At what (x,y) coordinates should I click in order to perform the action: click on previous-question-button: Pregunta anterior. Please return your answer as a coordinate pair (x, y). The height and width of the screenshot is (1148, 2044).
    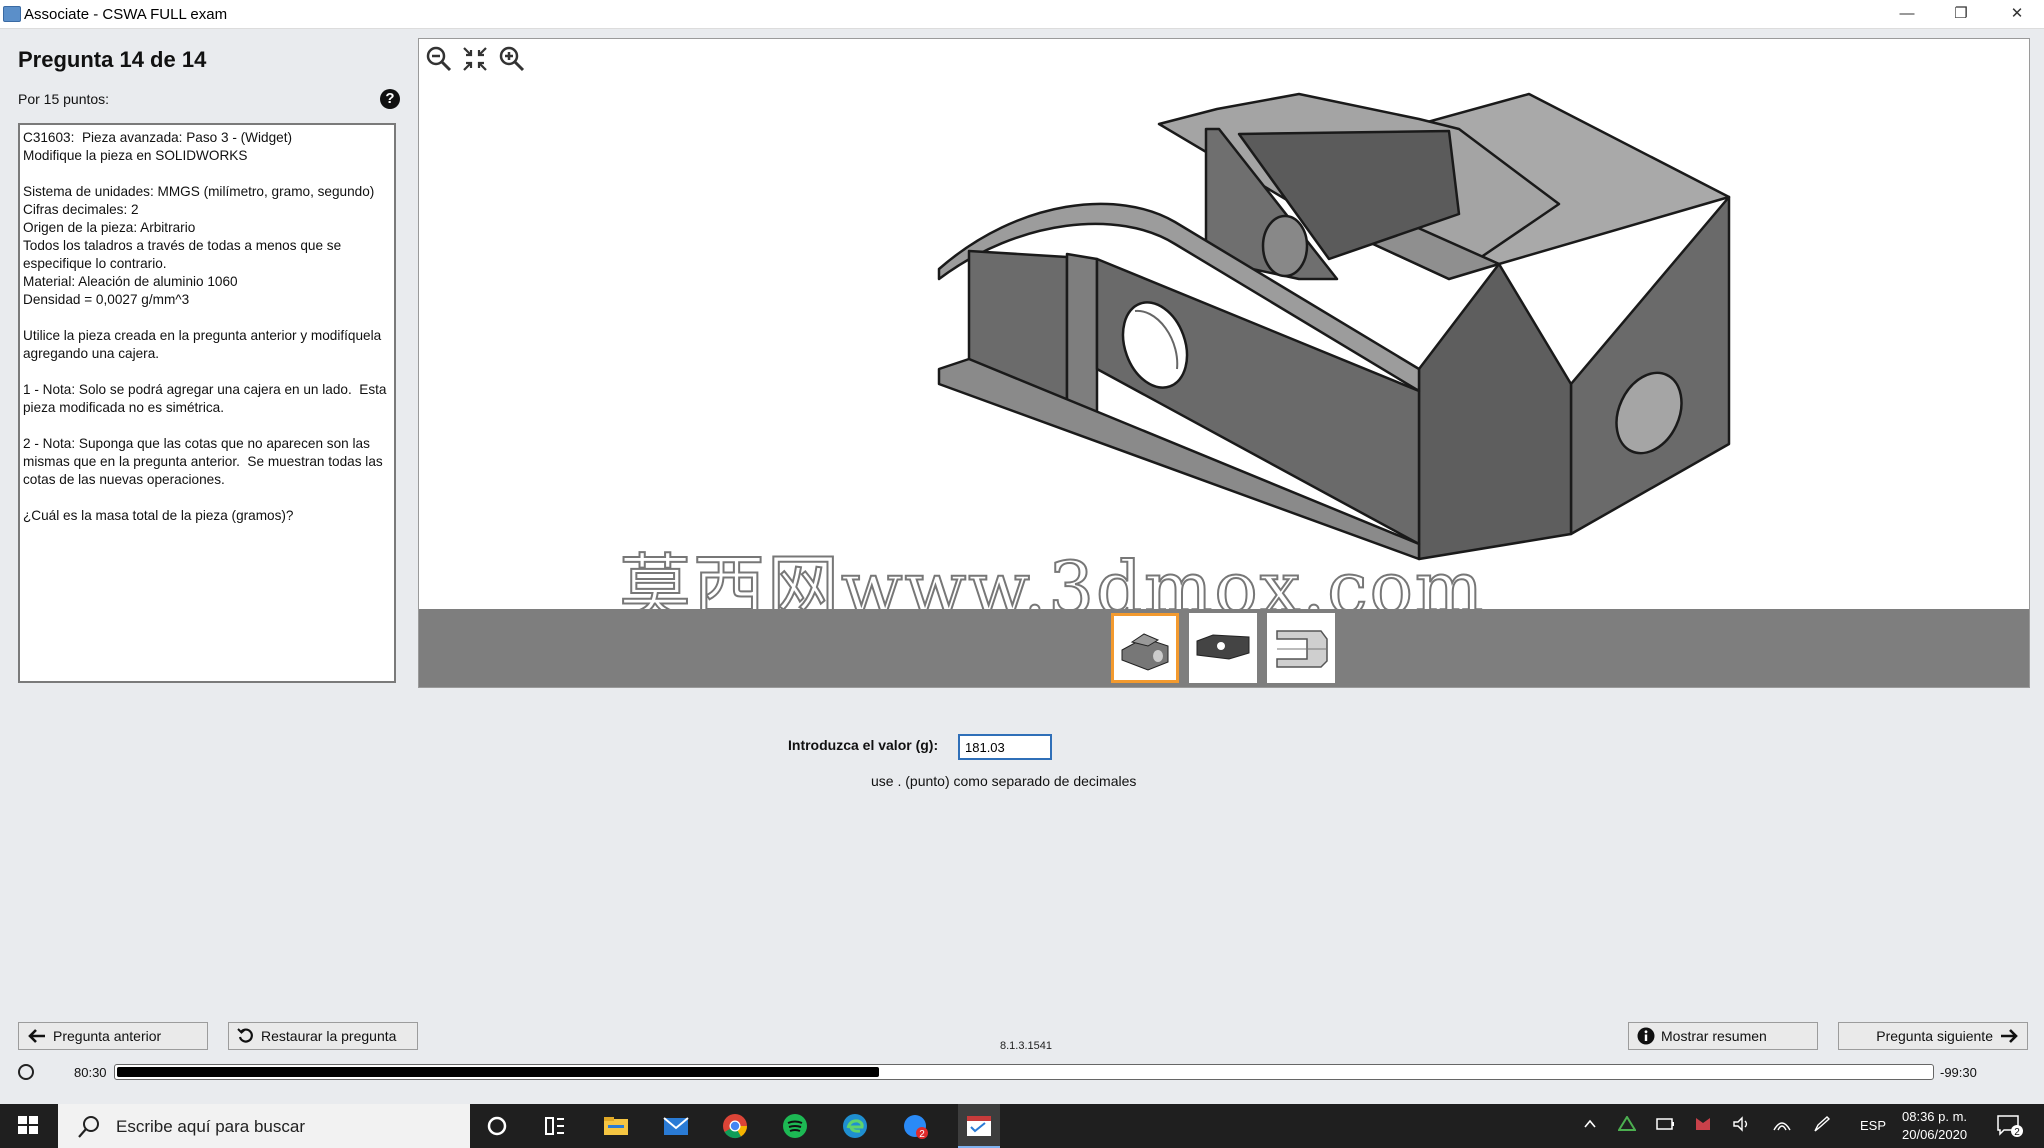
    Looking at the image, I should click on (113, 1036).